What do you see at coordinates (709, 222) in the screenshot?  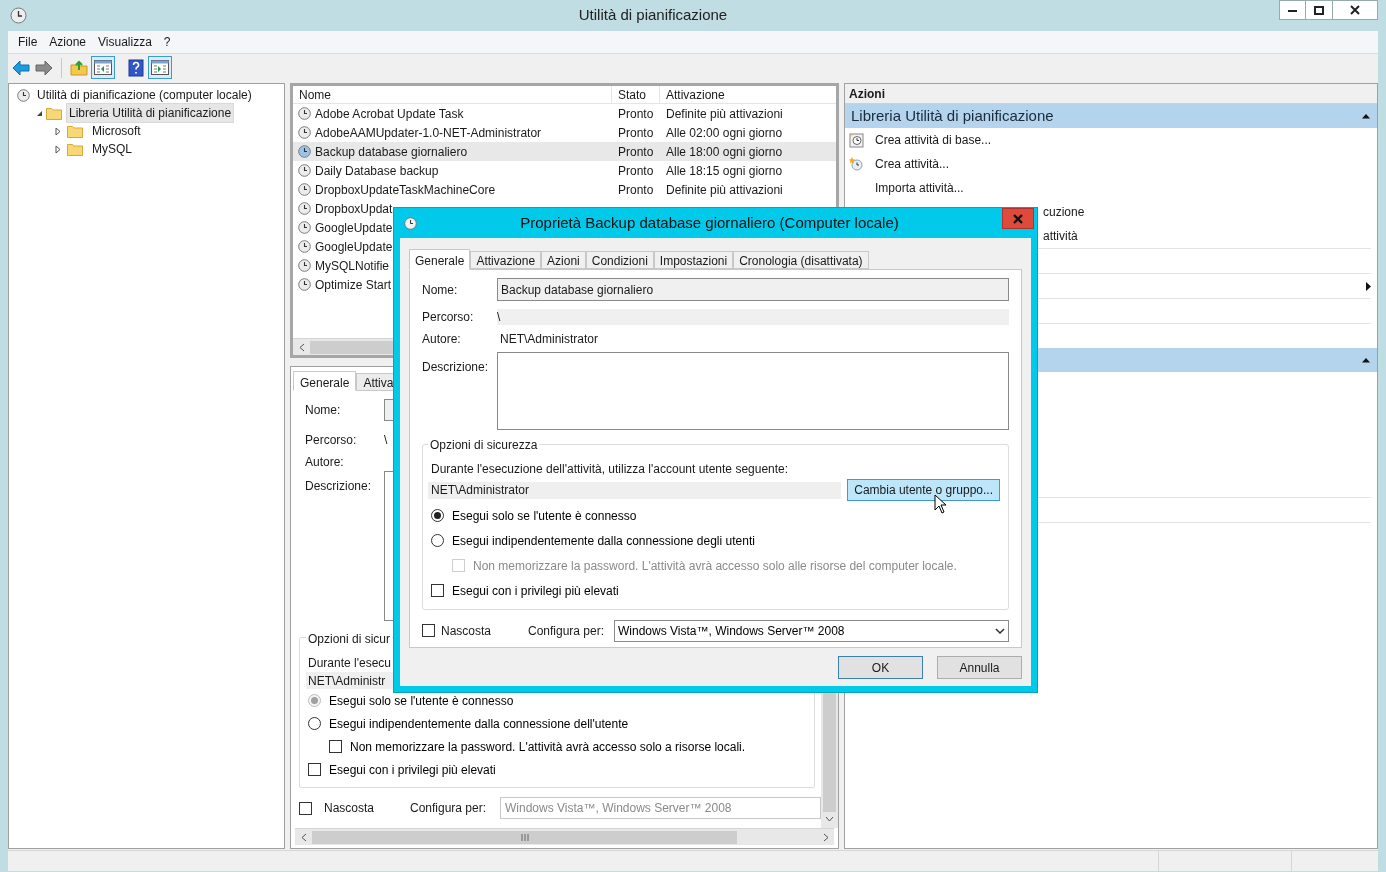 I see `dialog-title: Proprietà Backup database giornaliero (Computer locale)` at bounding box center [709, 222].